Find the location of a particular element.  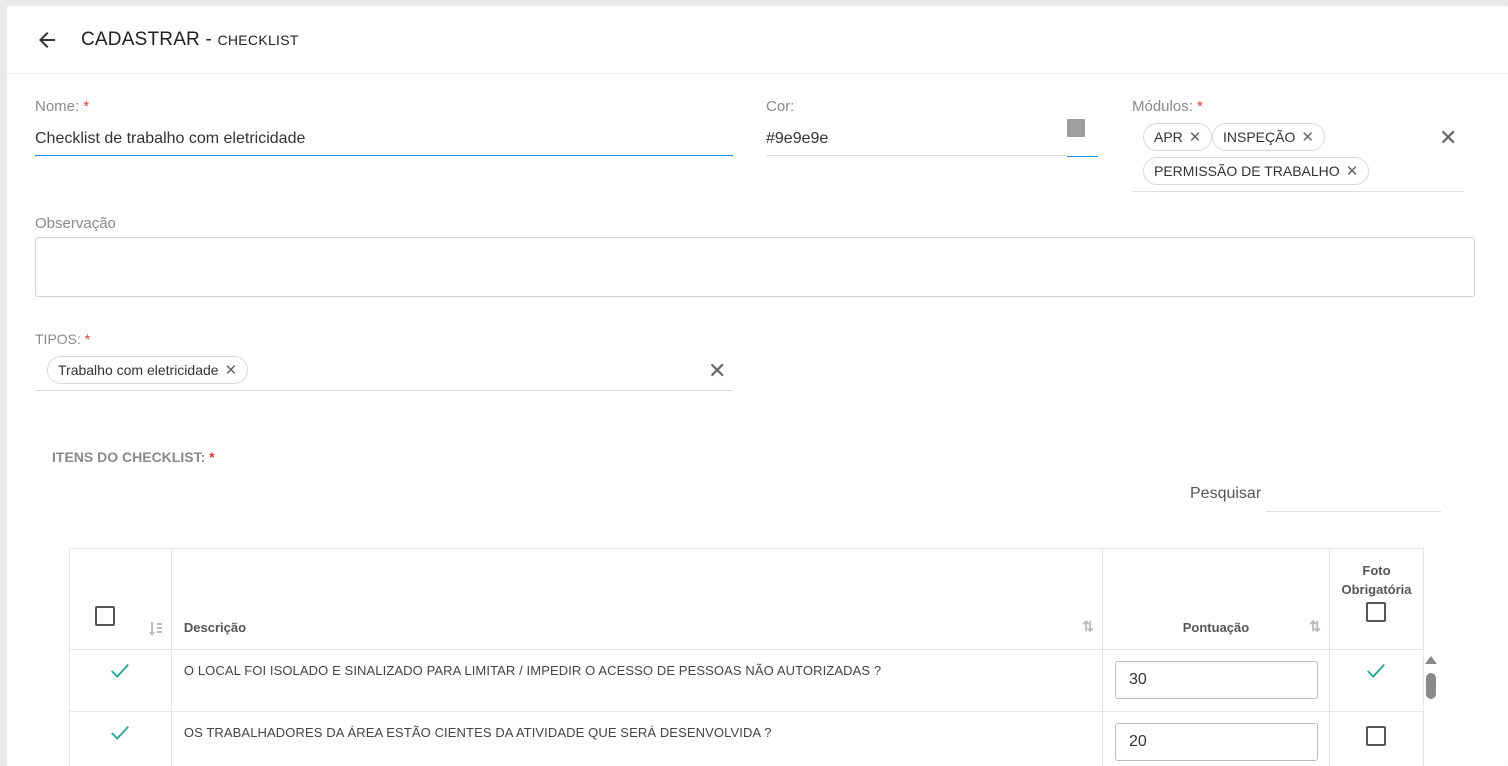

modulos-underline is located at coordinates (1298, 191).